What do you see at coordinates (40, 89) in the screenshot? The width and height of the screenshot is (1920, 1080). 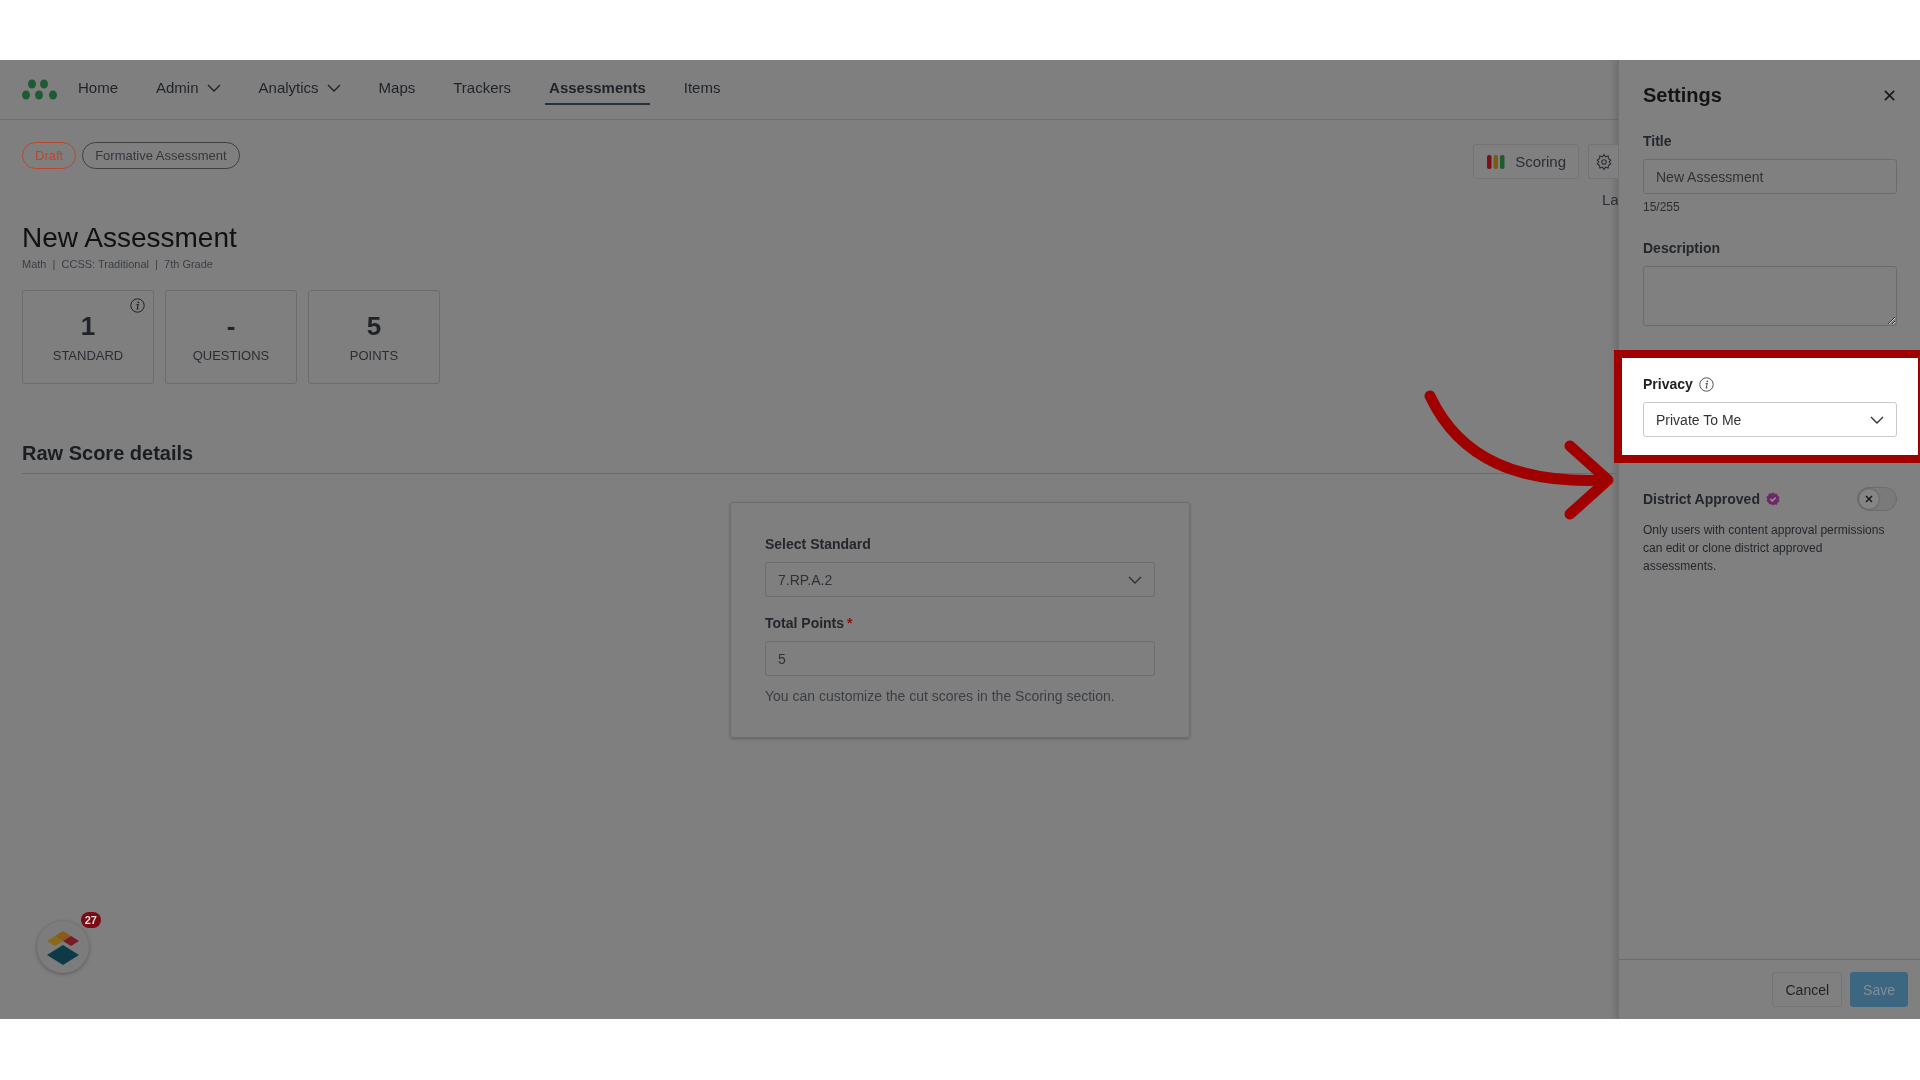 I see `logo-icon` at bounding box center [40, 89].